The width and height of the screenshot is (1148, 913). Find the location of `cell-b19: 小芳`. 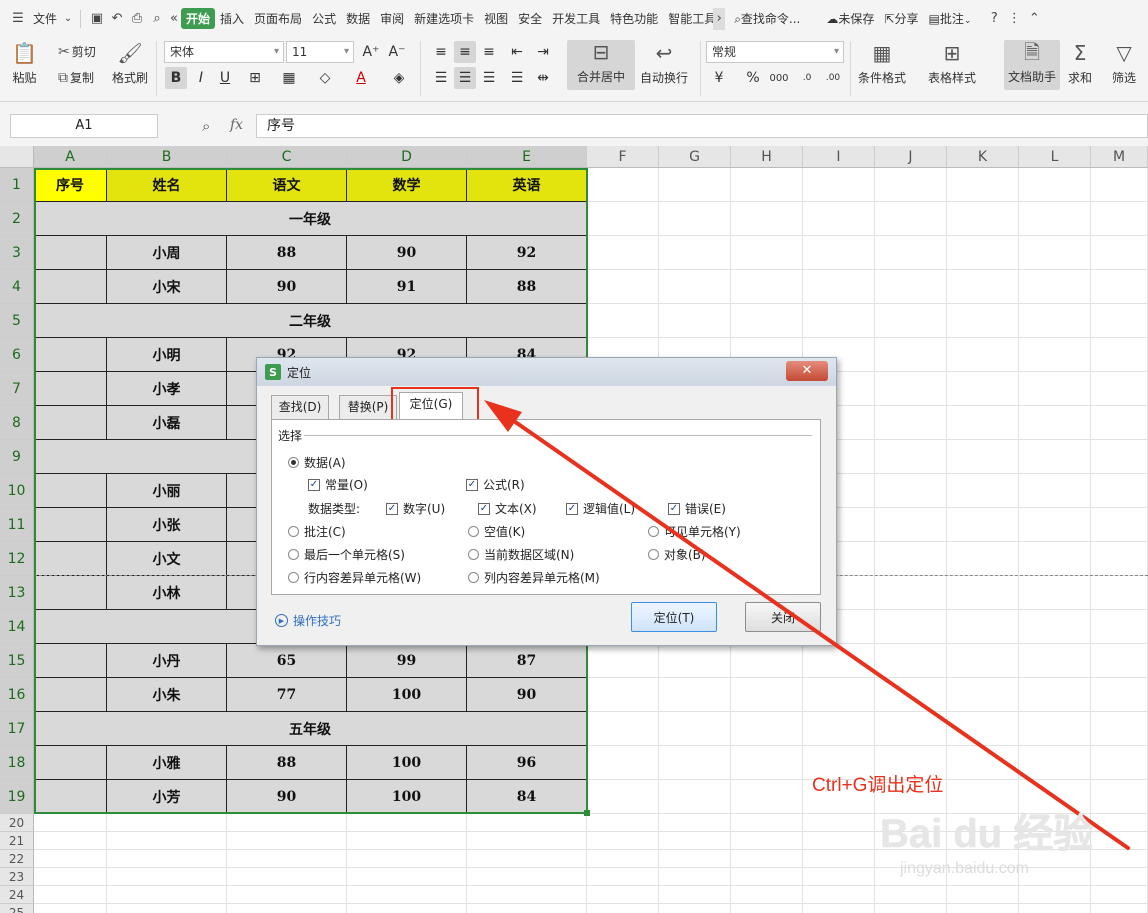

cell-b19: 小芳 is located at coordinates (167, 797).